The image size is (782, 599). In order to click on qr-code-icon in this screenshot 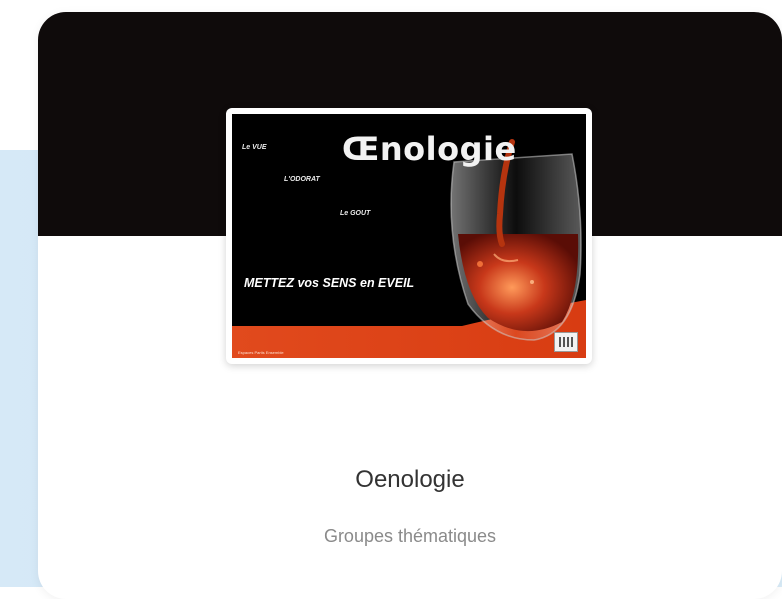, I will do `click(566, 342)`.